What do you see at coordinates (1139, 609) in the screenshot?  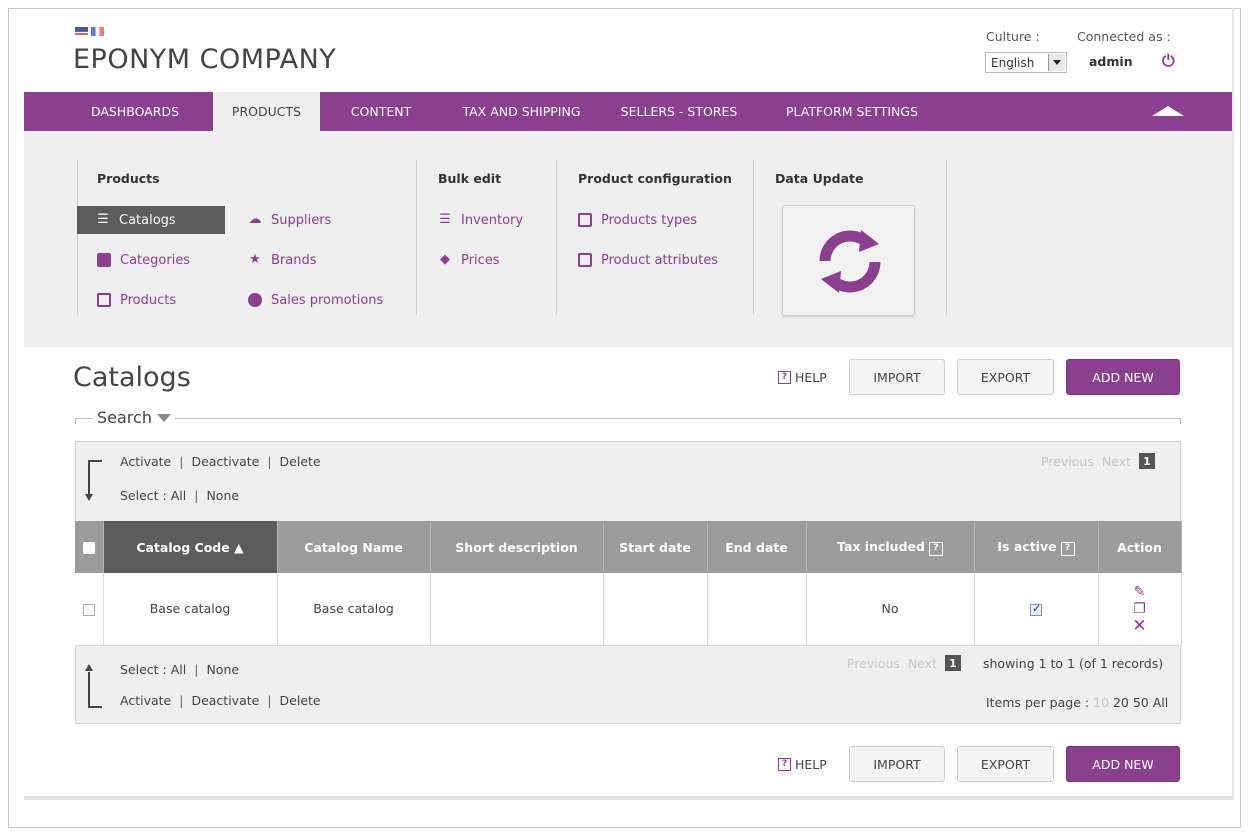 I see `duplicate-icon: ❐` at bounding box center [1139, 609].